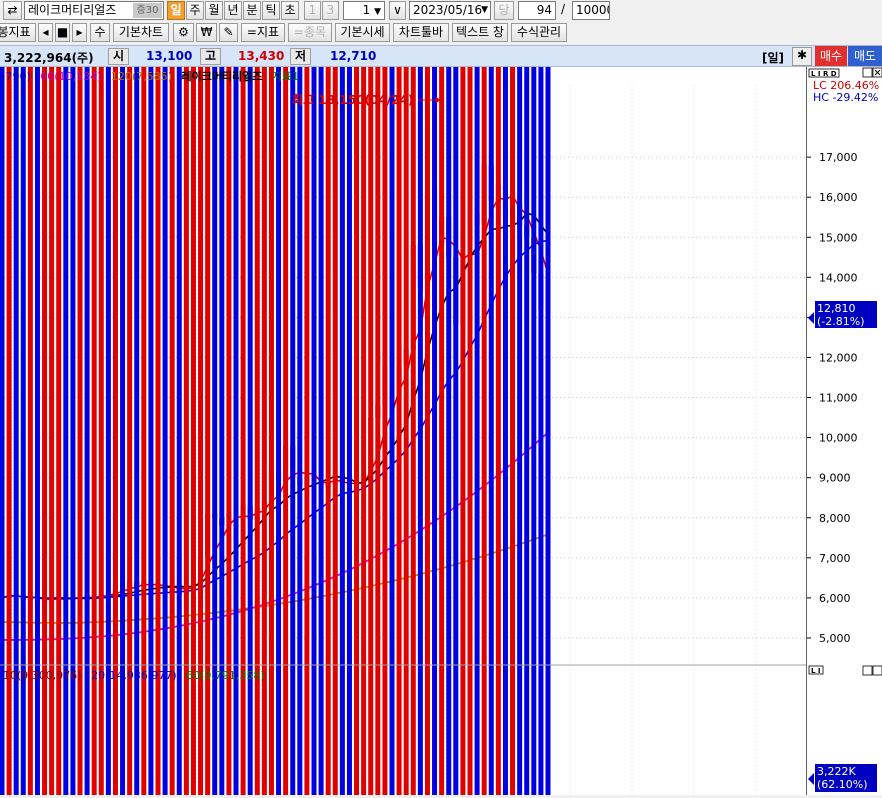  Describe the element at coordinates (45, 32) in the screenshot. I see `left-arrow-icon: ◂` at that location.